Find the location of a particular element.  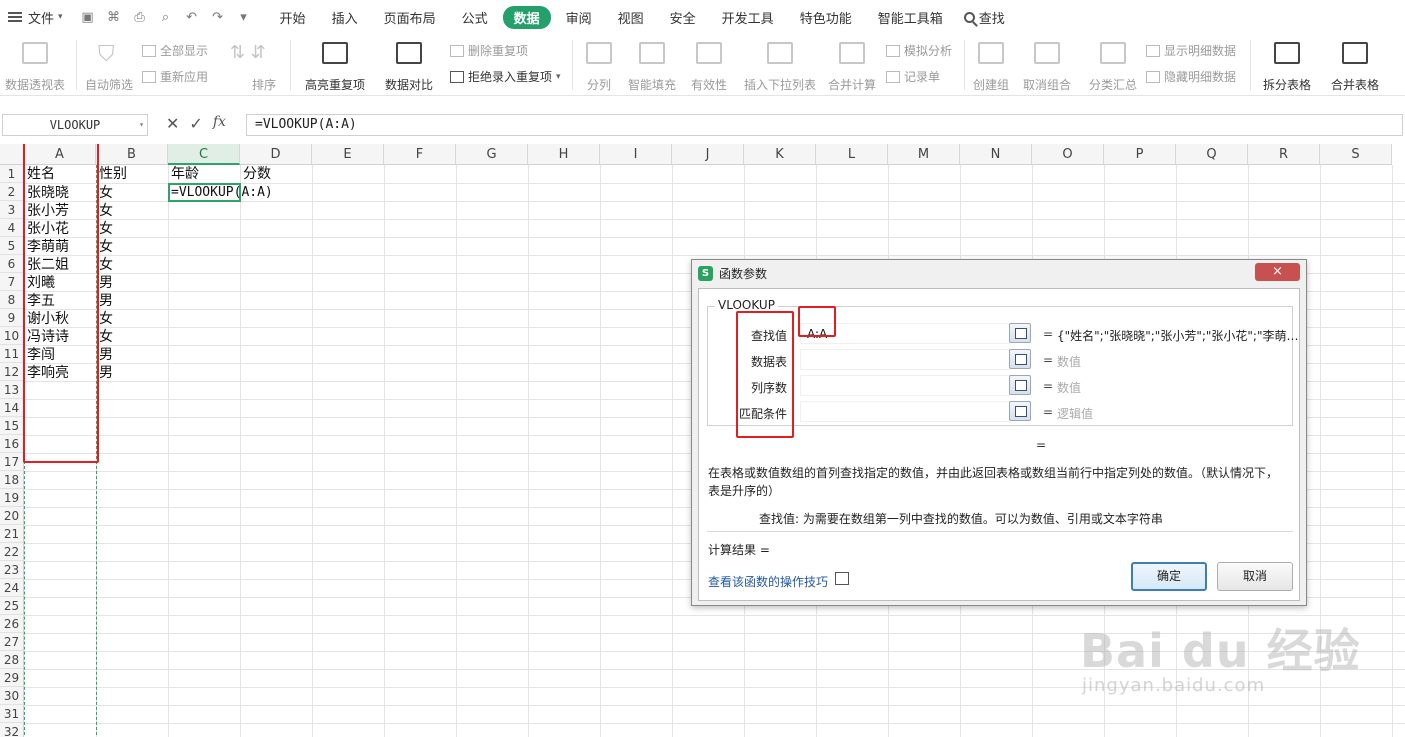

column-header-s: S is located at coordinates (1356, 154).